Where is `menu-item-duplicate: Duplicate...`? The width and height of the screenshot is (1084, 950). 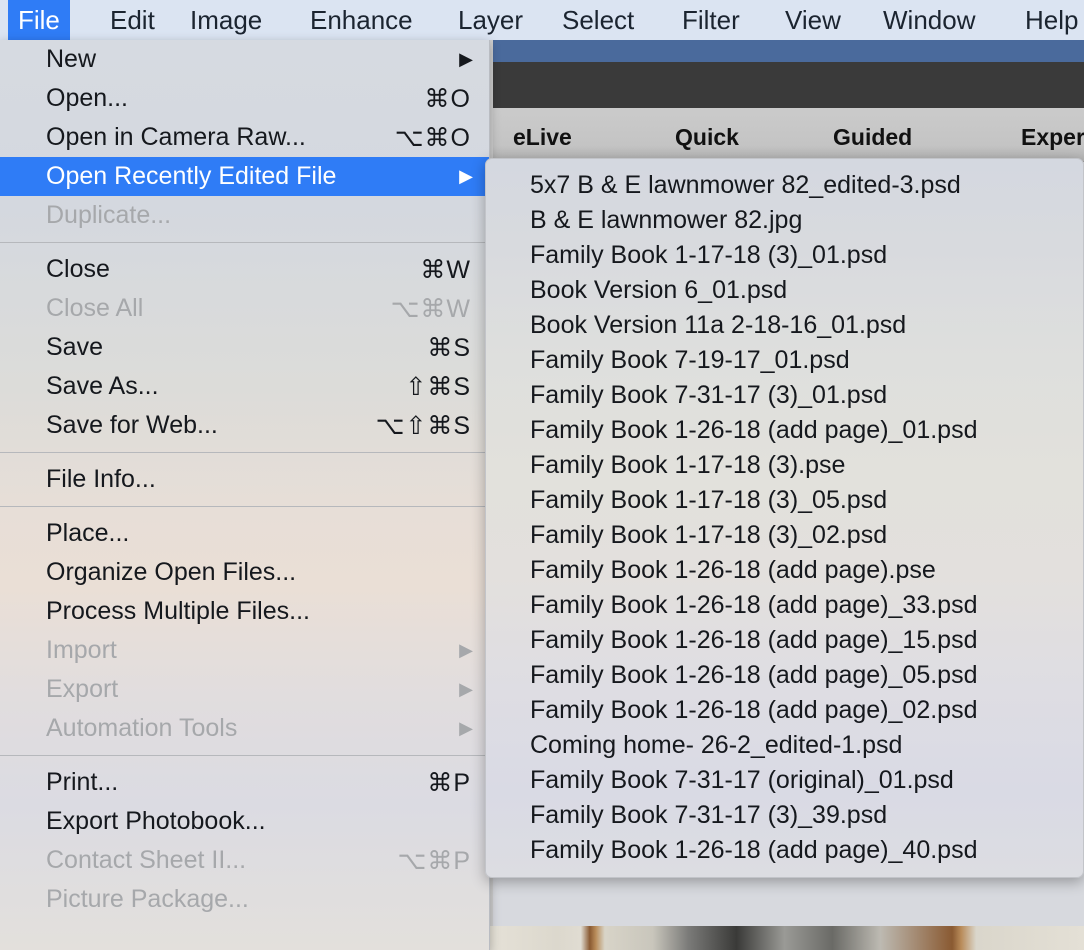 menu-item-duplicate: Duplicate... is located at coordinates (244, 215).